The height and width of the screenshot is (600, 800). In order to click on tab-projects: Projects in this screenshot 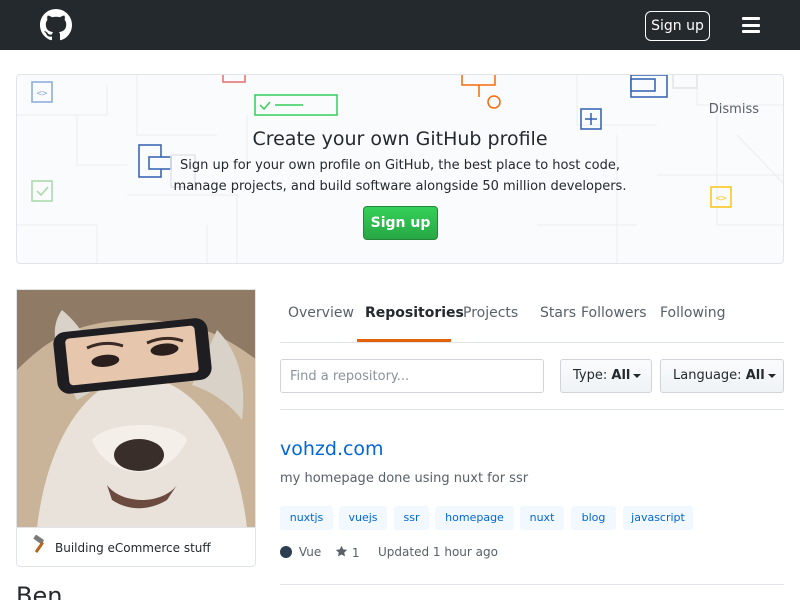, I will do `click(490, 313)`.